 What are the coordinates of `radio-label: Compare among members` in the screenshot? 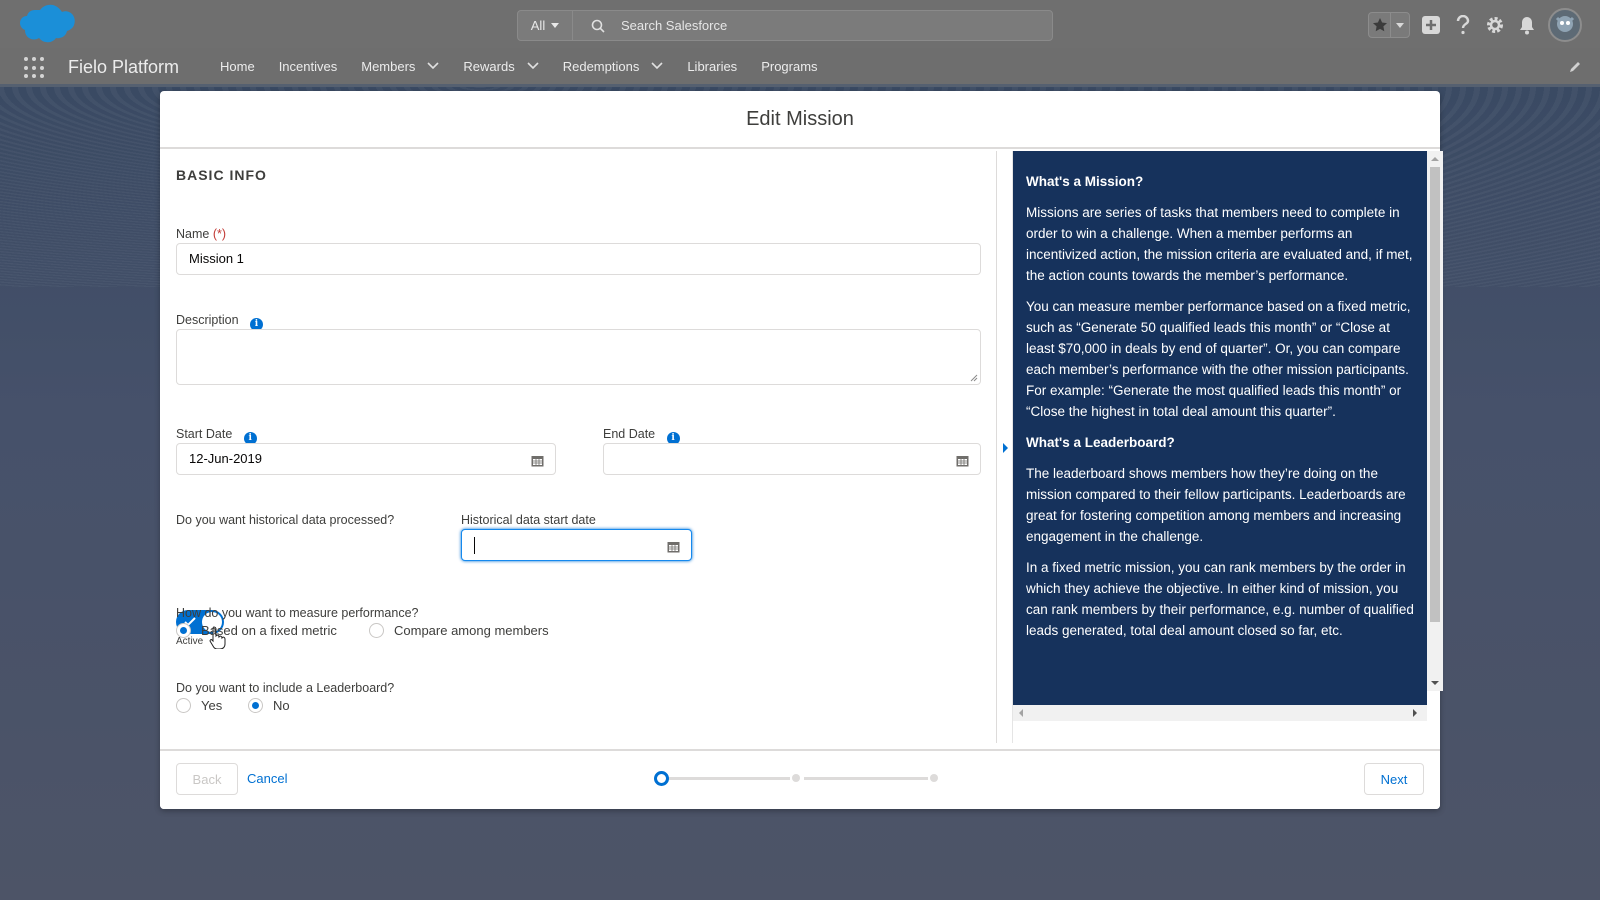 It's located at (471, 630).